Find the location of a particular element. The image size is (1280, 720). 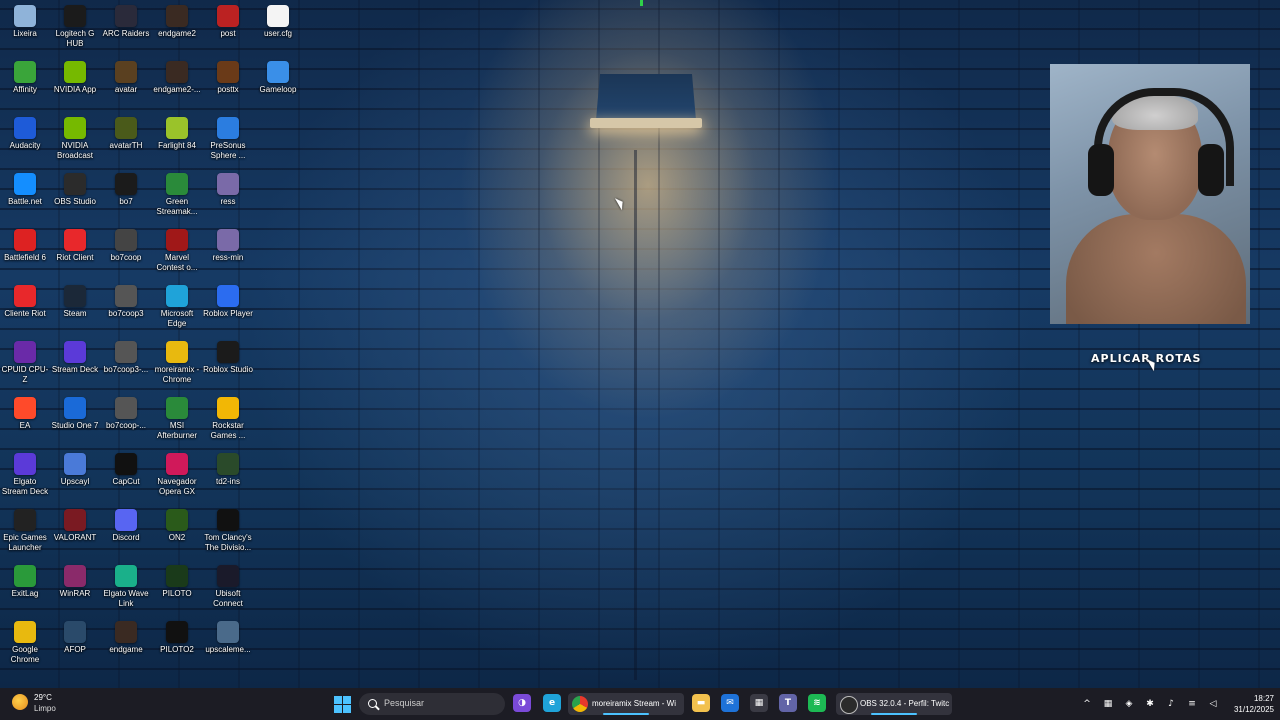

desktop-icon: Cliente Riot is located at coordinates (25, 313).